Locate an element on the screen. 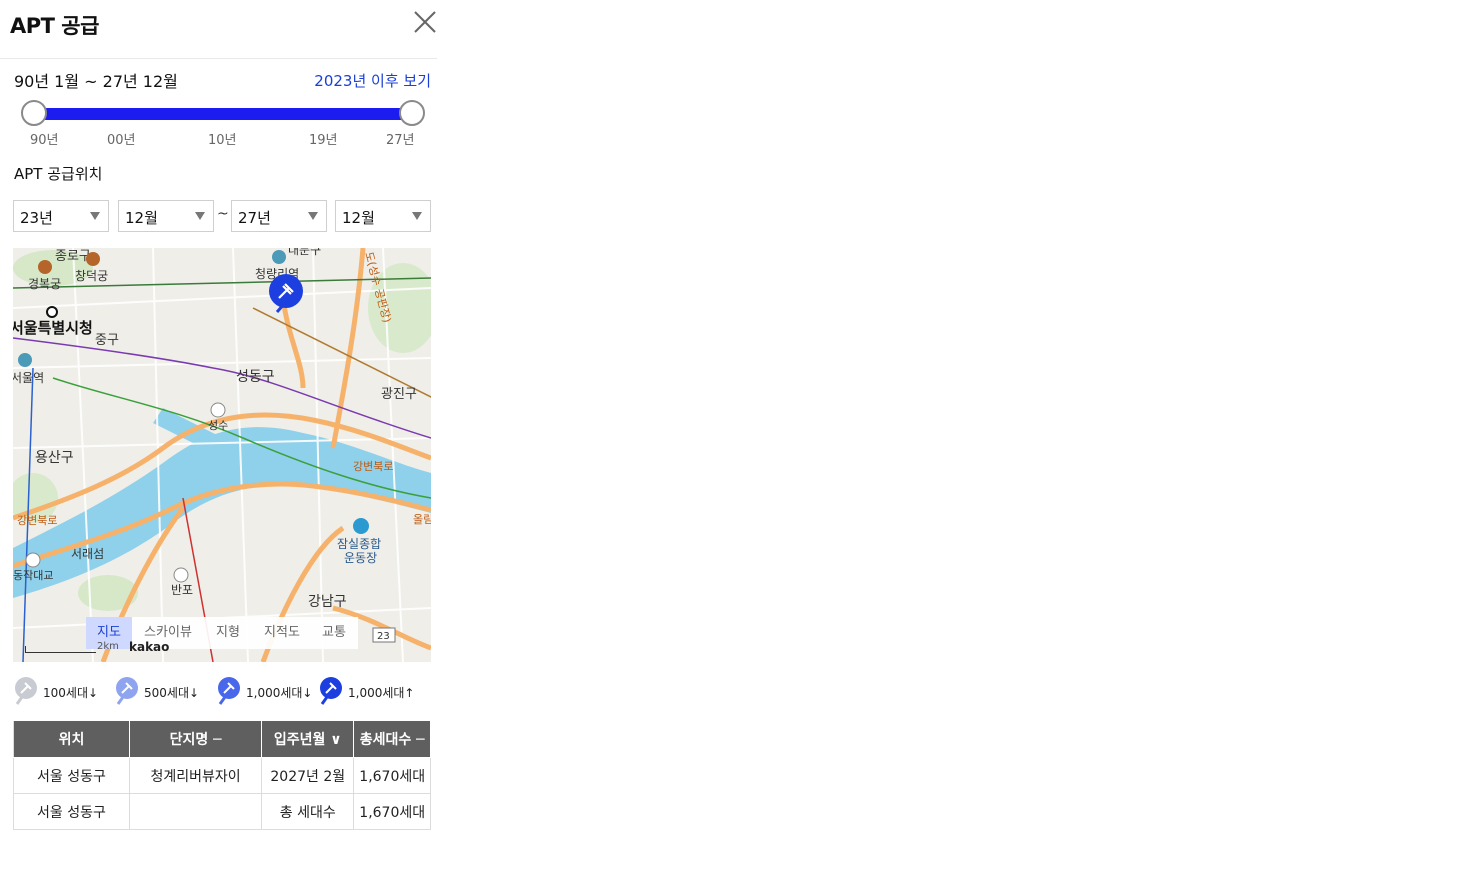  slider-range-fill is located at coordinates (223, 114).